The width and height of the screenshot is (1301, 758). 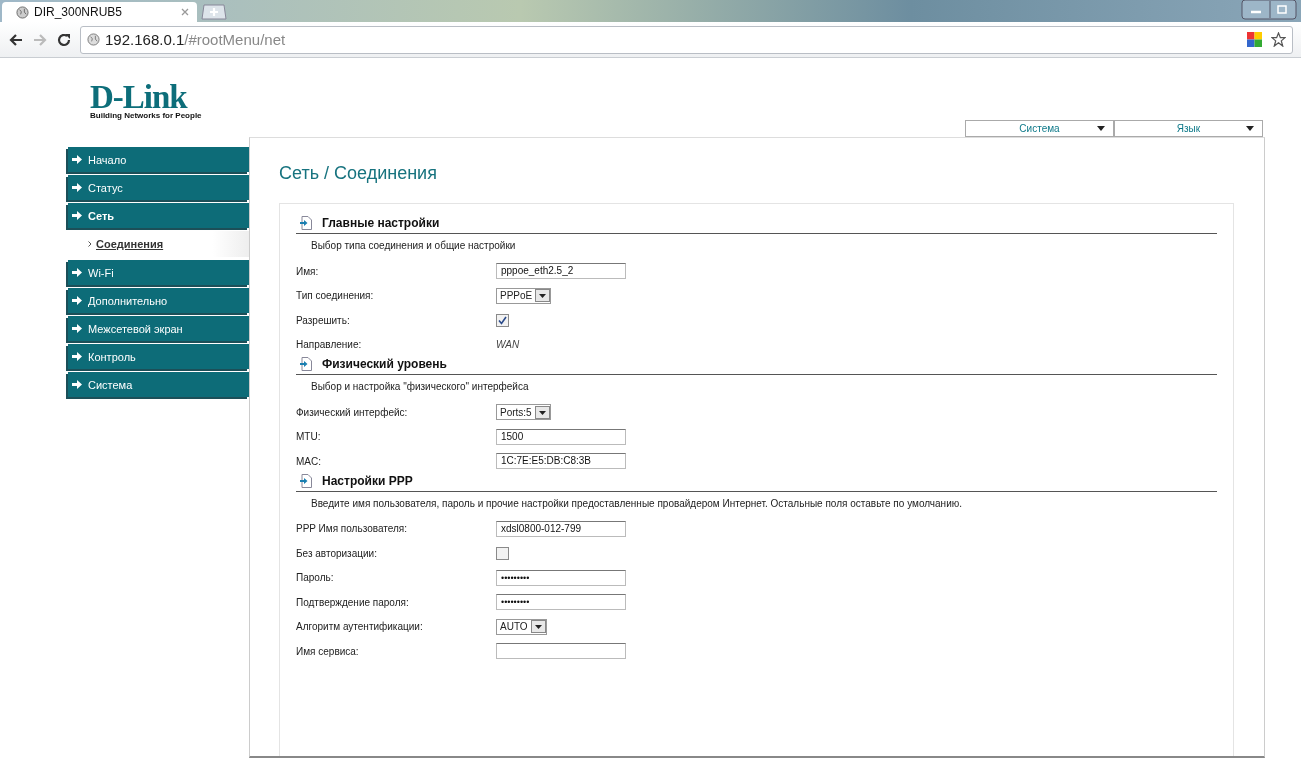 I want to click on section-title: Настройки PPP, so click(x=367, y=480).